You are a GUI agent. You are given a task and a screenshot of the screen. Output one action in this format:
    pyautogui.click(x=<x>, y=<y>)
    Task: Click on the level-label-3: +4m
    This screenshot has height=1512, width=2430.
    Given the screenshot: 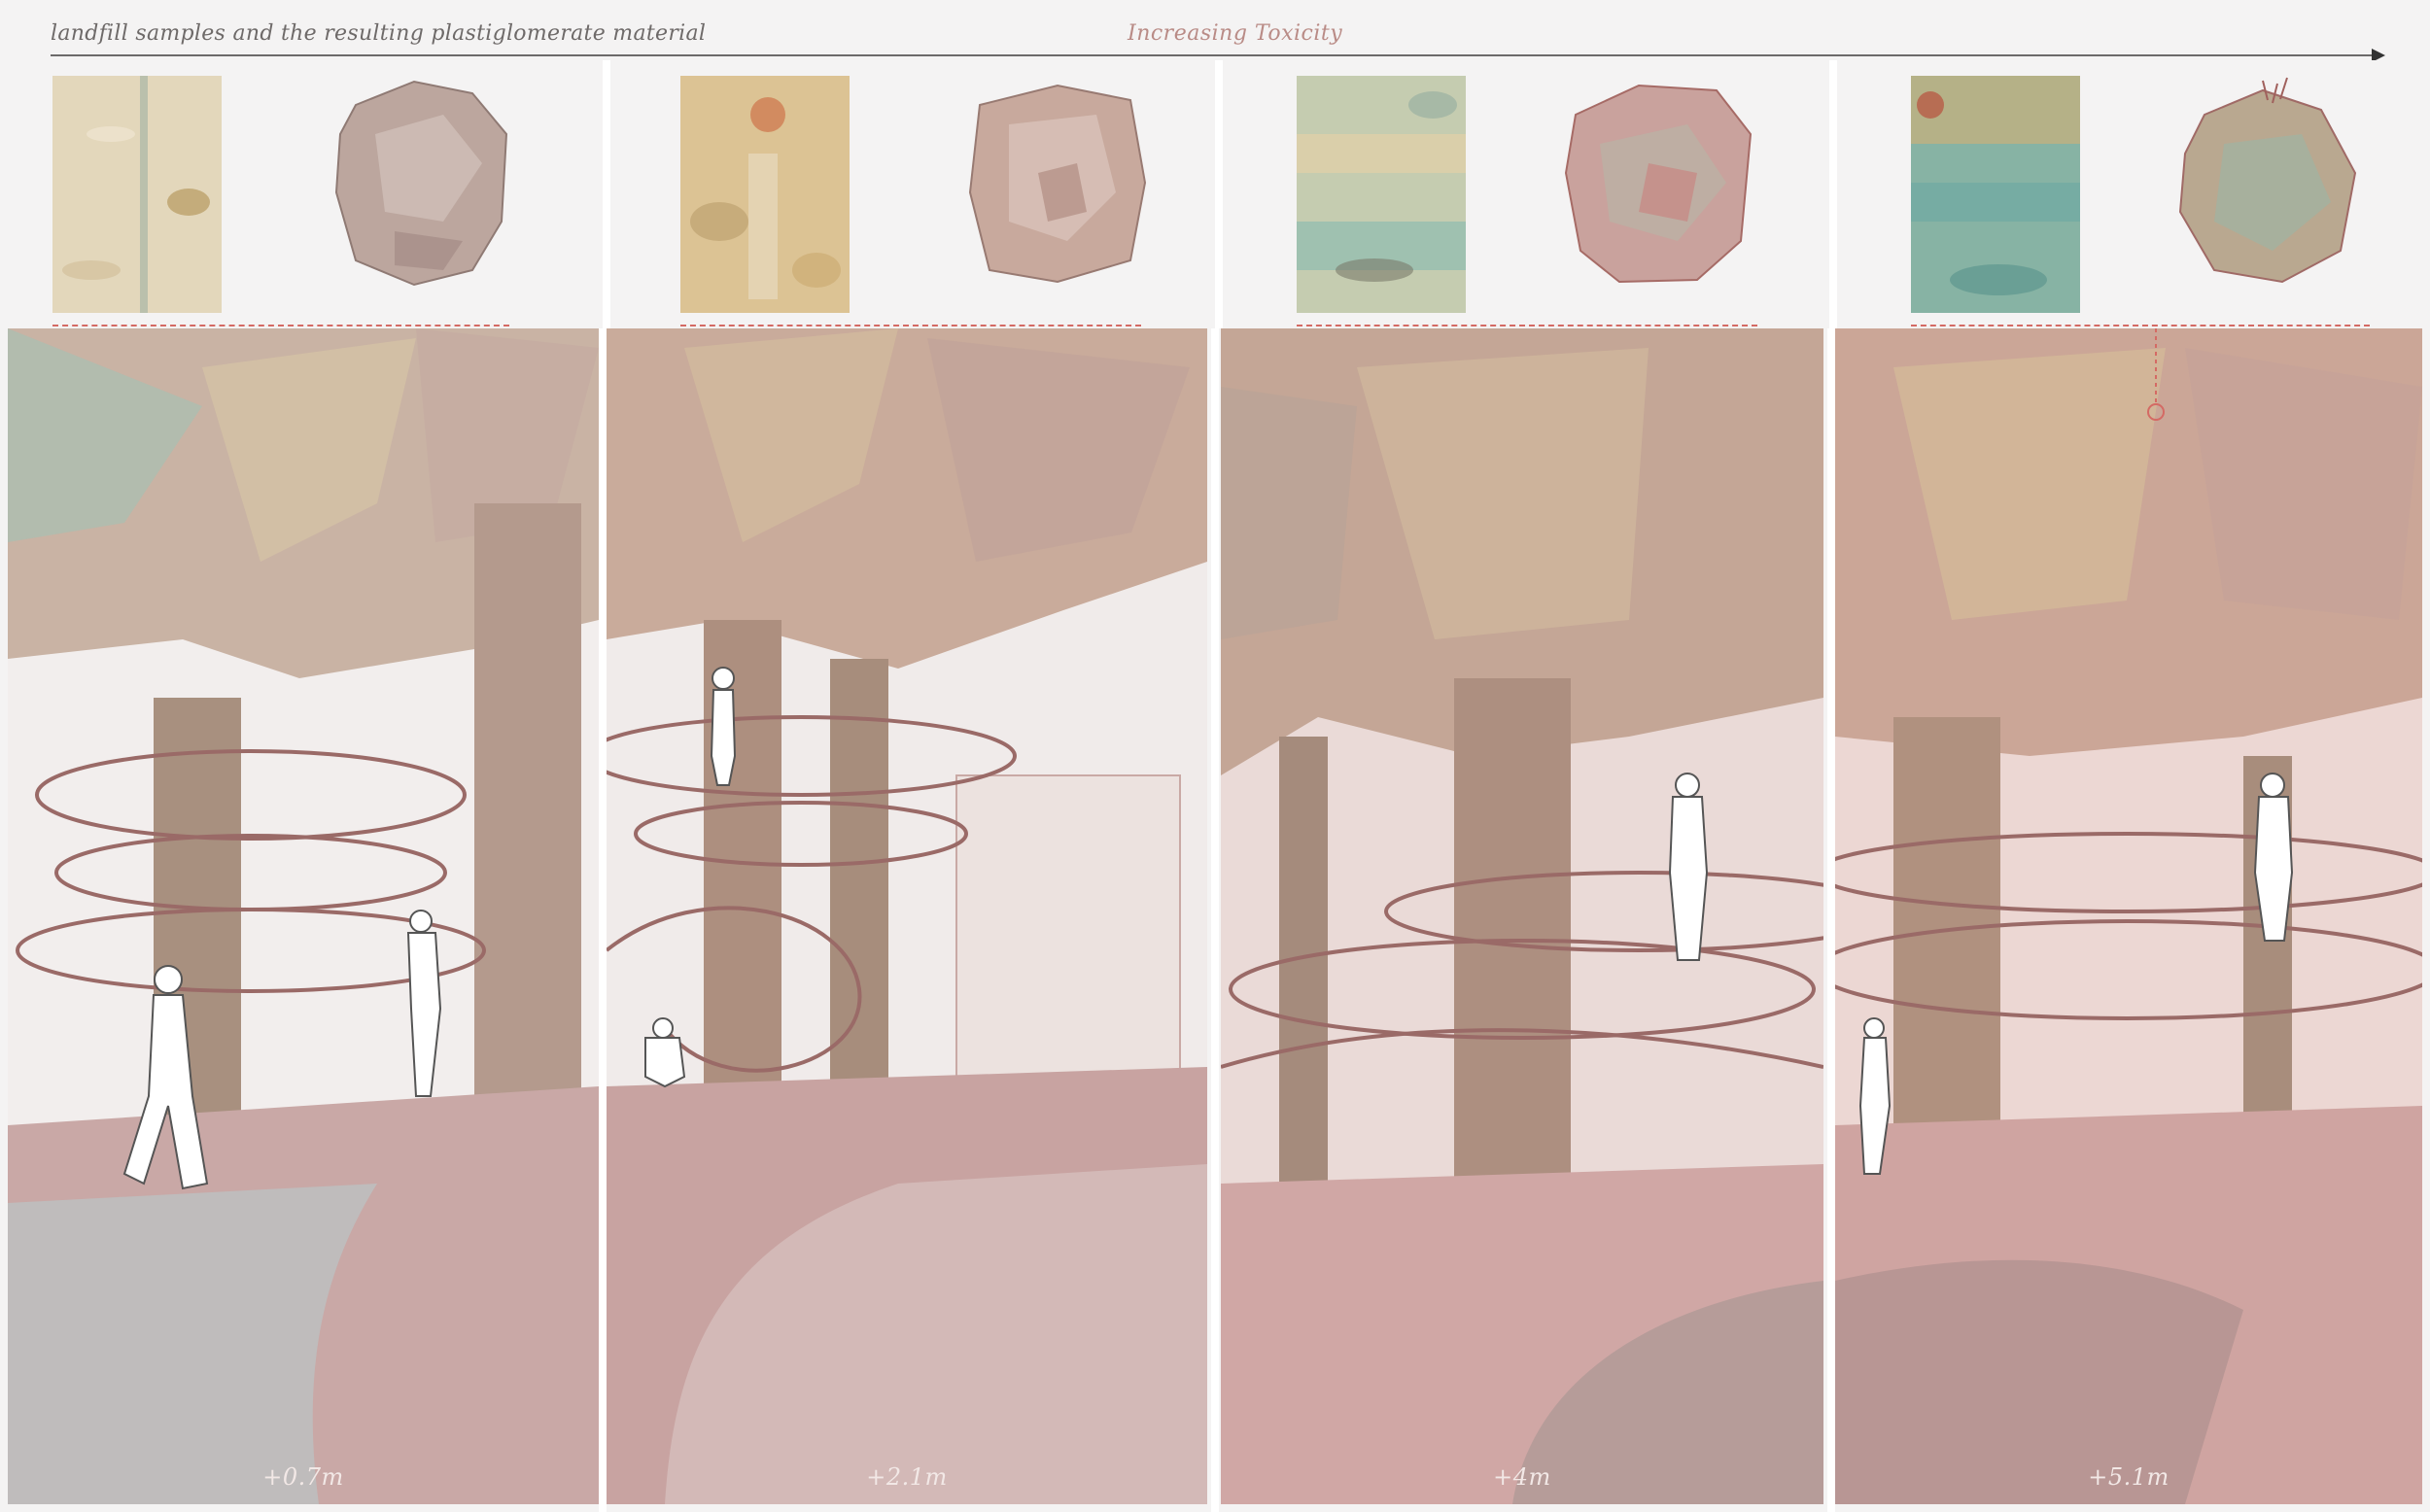 What is the action you would take?
    pyautogui.click(x=1522, y=1477)
    